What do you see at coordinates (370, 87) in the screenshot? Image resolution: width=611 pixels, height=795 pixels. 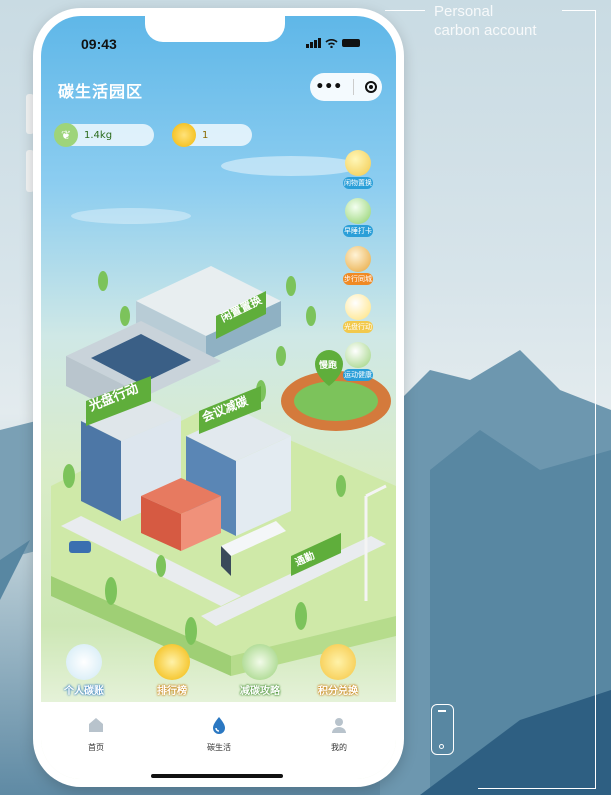 I see `close-target-icon` at bounding box center [370, 87].